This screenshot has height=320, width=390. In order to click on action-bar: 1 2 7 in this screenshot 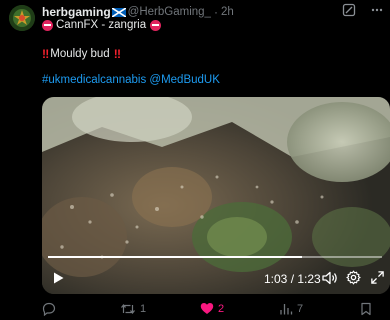, I will do `click(216, 310)`.